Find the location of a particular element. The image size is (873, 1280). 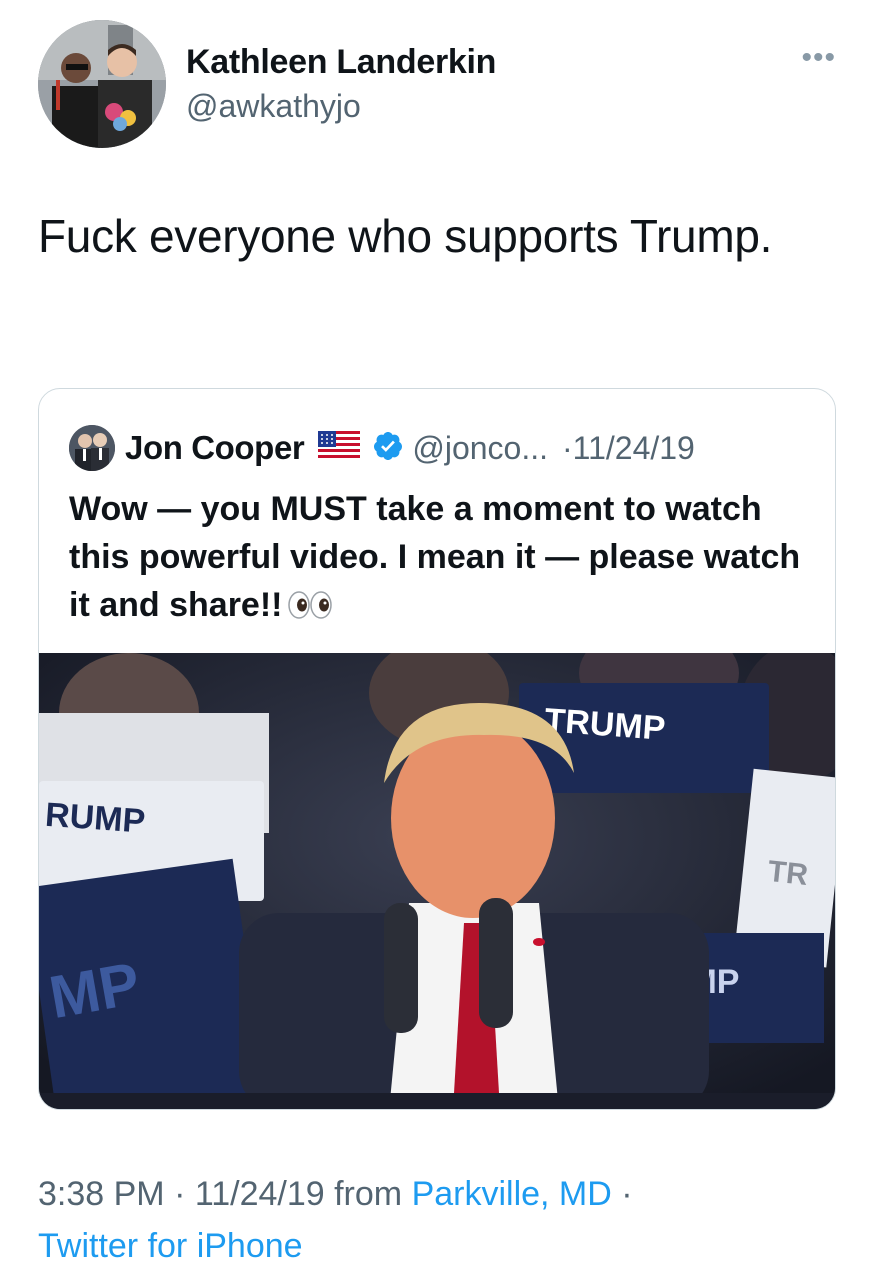

author-avatar is located at coordinates (102, 84).